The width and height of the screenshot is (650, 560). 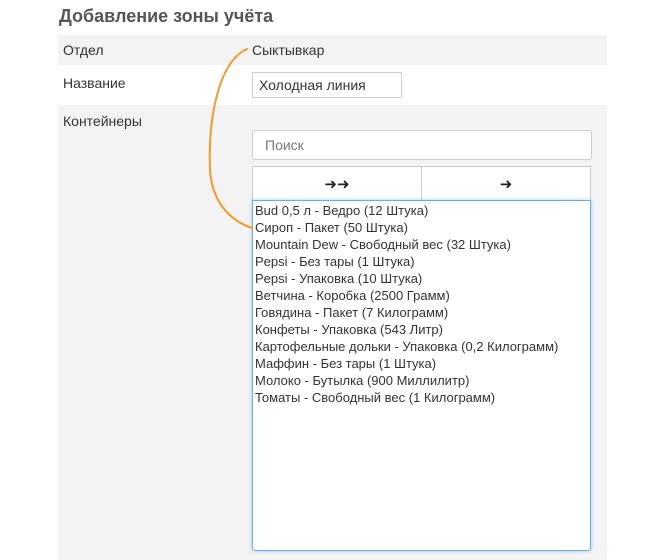 I want to click on search-input, so click(x=422, y=145).